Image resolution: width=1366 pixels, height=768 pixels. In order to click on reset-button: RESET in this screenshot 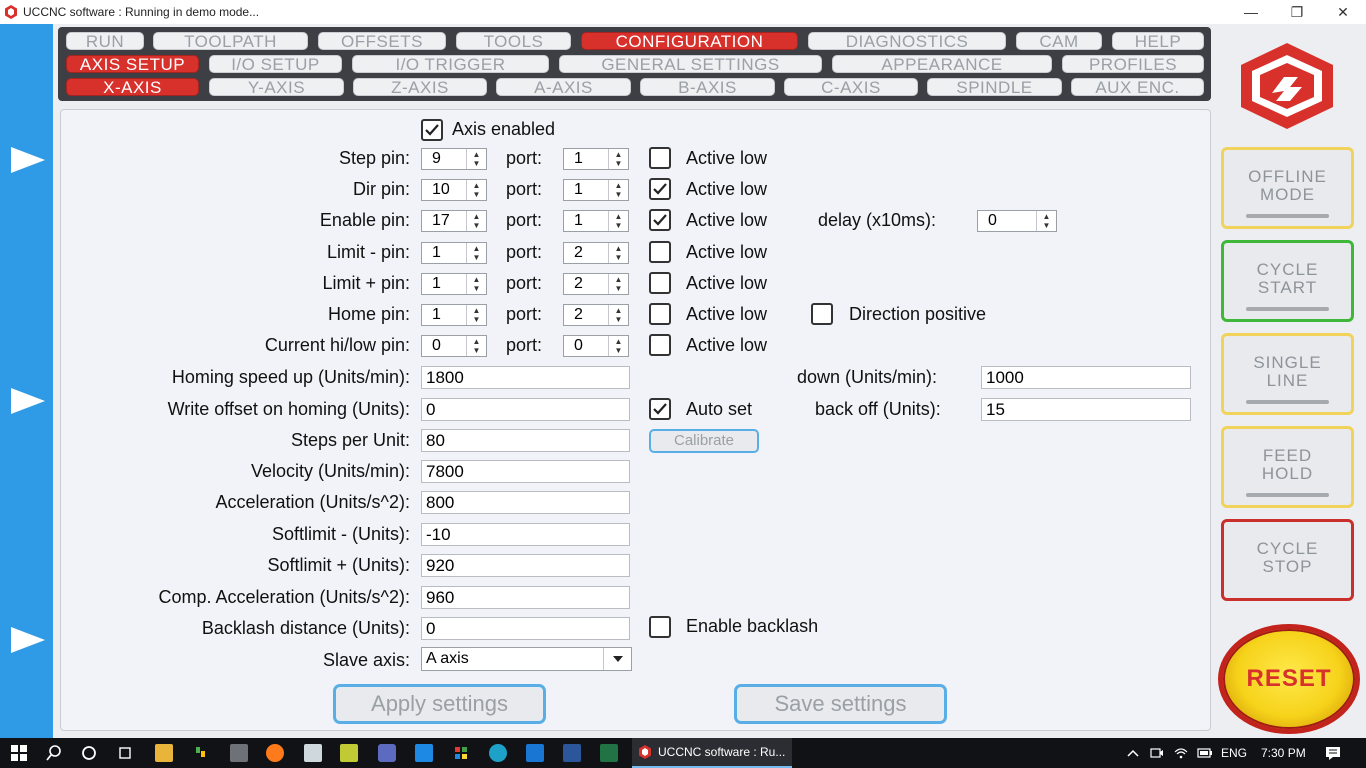, I will do `click(1289, 679)`.